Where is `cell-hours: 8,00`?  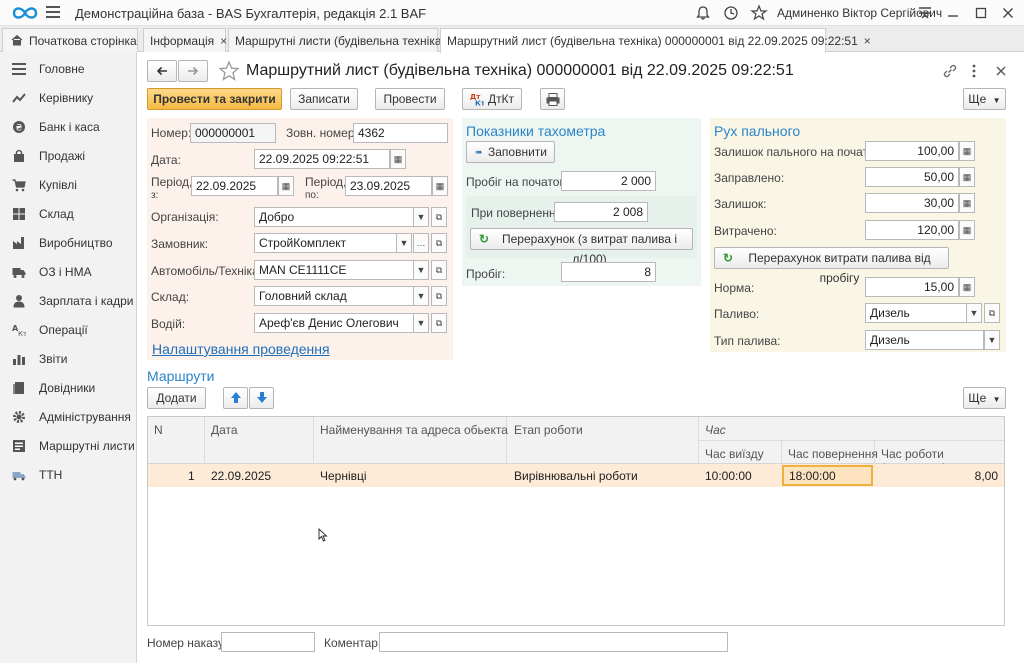
cell-hours: 8,00 is located at coordinates (939, 476).